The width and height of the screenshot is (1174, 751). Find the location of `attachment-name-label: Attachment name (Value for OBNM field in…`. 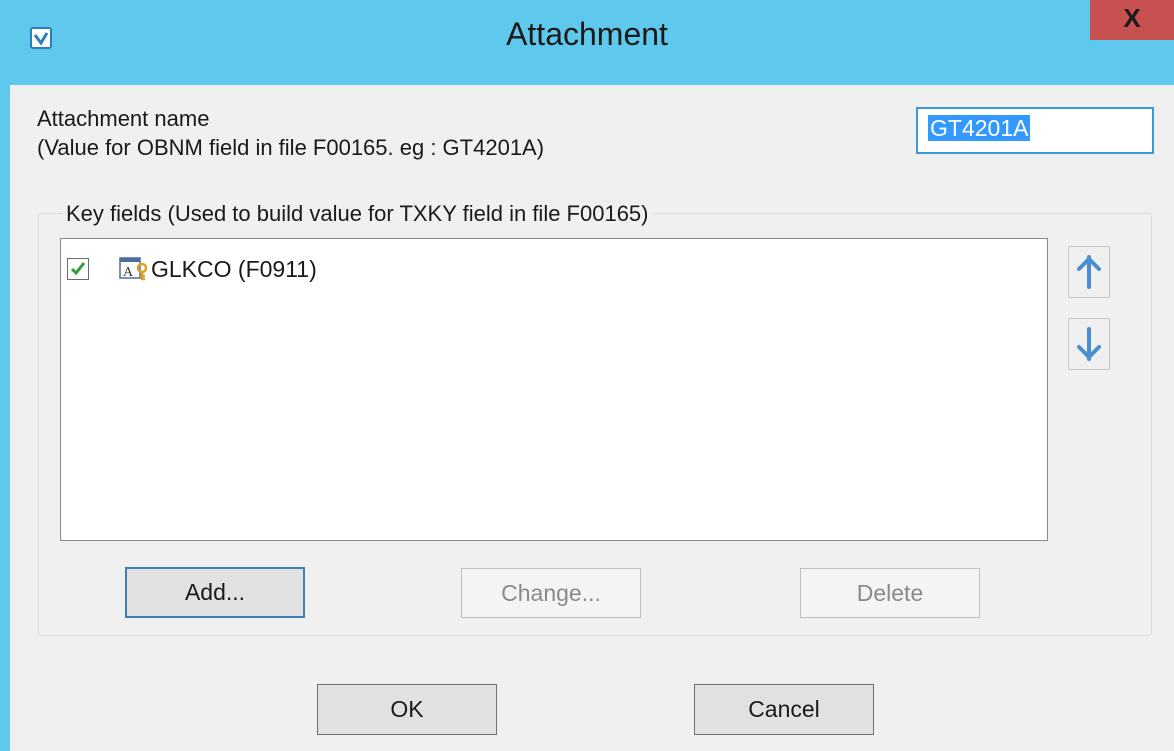

attachment-name-label: Attachment name (Value for OBNM field in… is located at coordinates (290, 133).